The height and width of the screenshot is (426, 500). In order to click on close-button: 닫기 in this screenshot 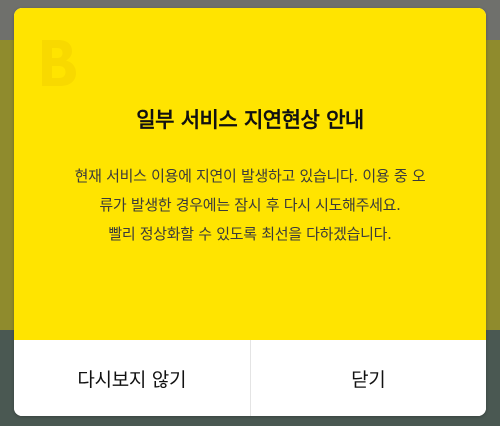, I will do `click(369, 378)`.